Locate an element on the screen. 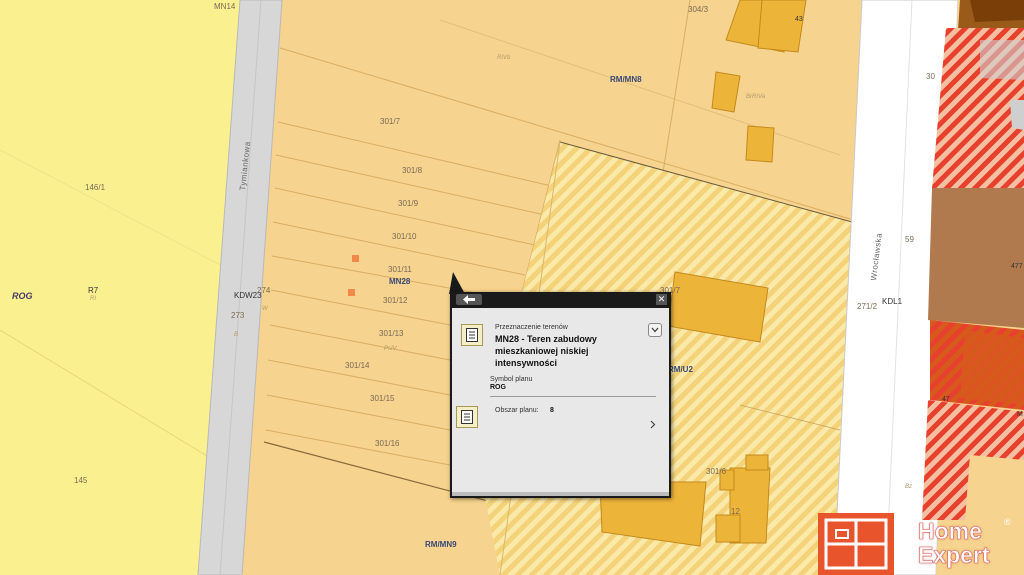 The image size is (1024, 575). zone-label: ROG is located at coordinates (22, 296).